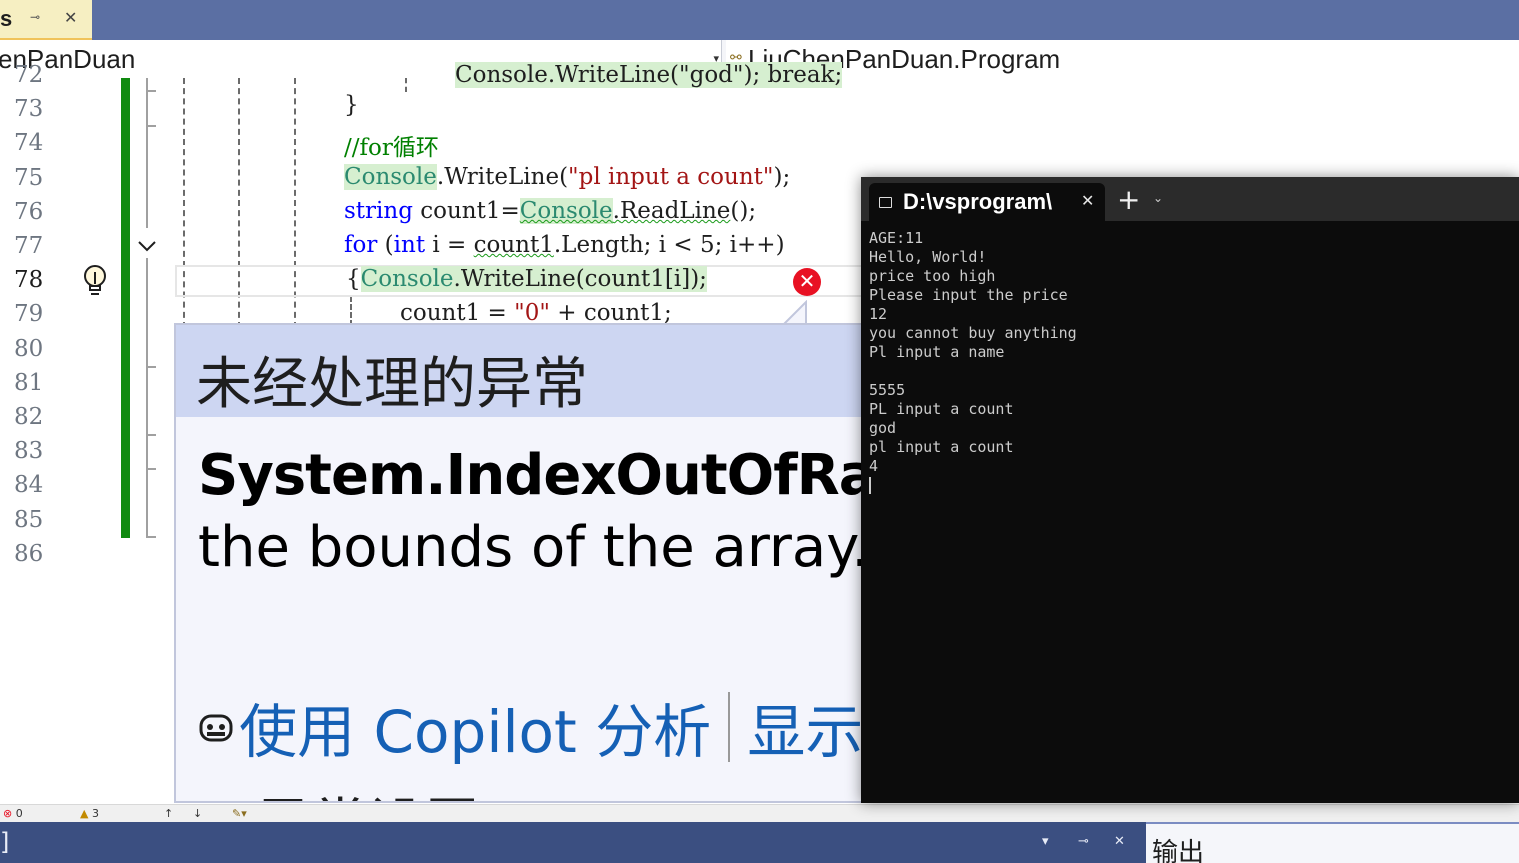  What do you see at coordinates (1083, 841) in the screenshot?
I see `panel-pin-icon: ⊸` at bounding box center [1083, 841].